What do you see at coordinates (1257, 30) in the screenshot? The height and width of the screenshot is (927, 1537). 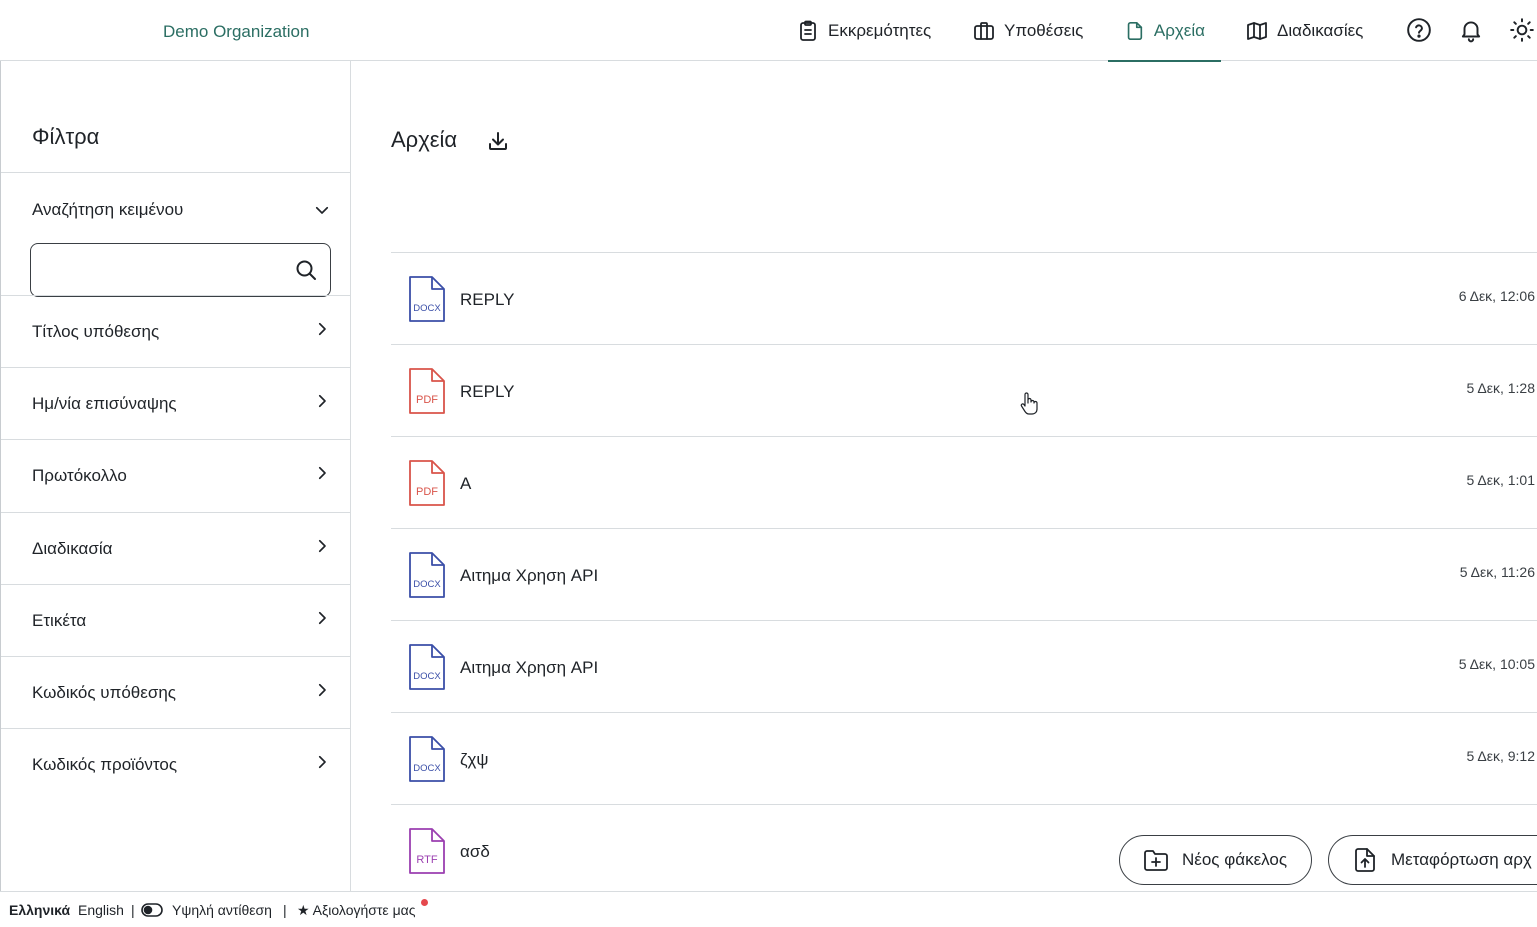 I see `map-icon` at bounding box center [1257, 30].